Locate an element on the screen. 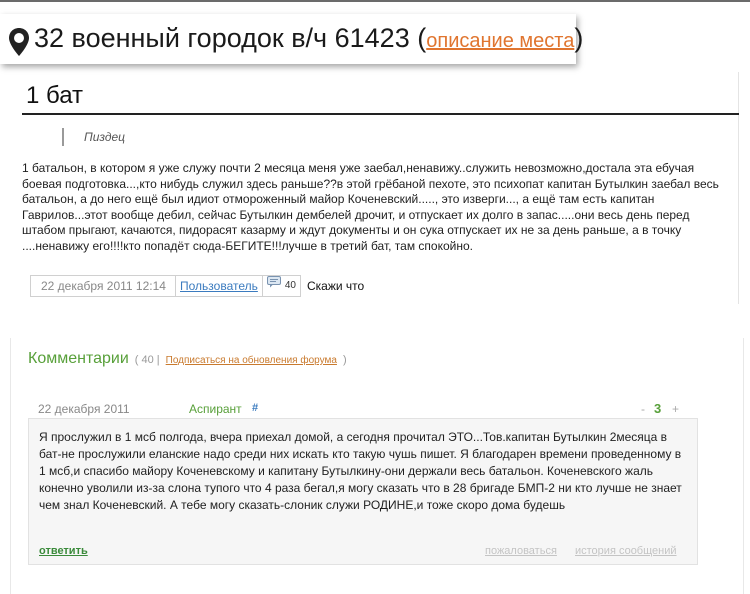 Image resolution: width=750 pixels, height=594 pixels. comment-count: 40 is located at coordinates (290, 285).